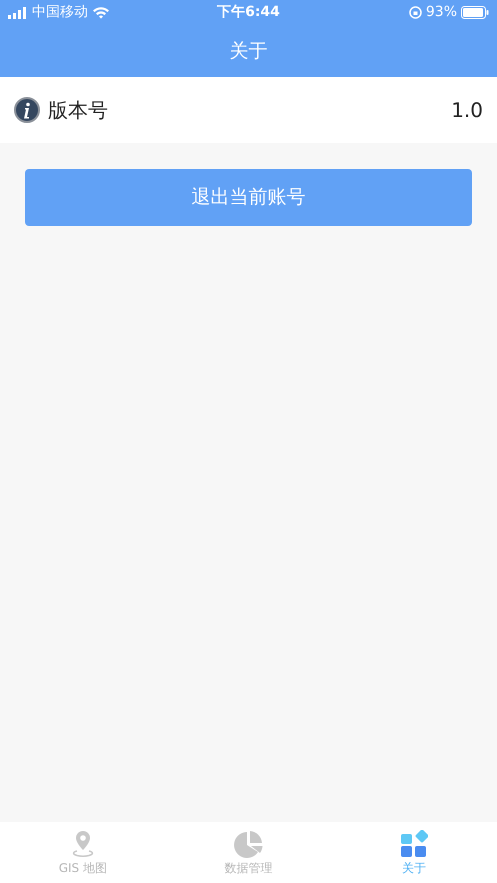 The height and width of the screenshot is (883, 497). What do you see at coordinates (475, 12) in the screenshot?
I see `battery-icon` at bounding box center [475, 12].